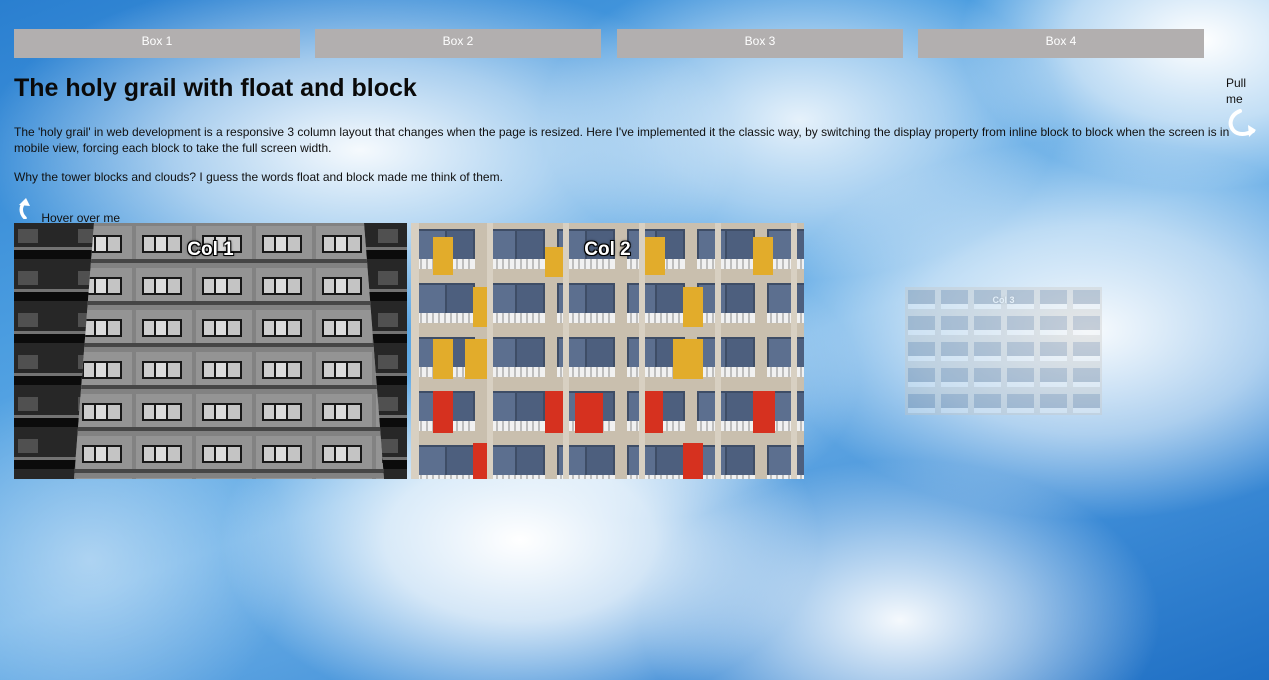 The height and width of the screenshot is (680, 1269). I want to click on box-1-button: Box 1, so click(157, 43).